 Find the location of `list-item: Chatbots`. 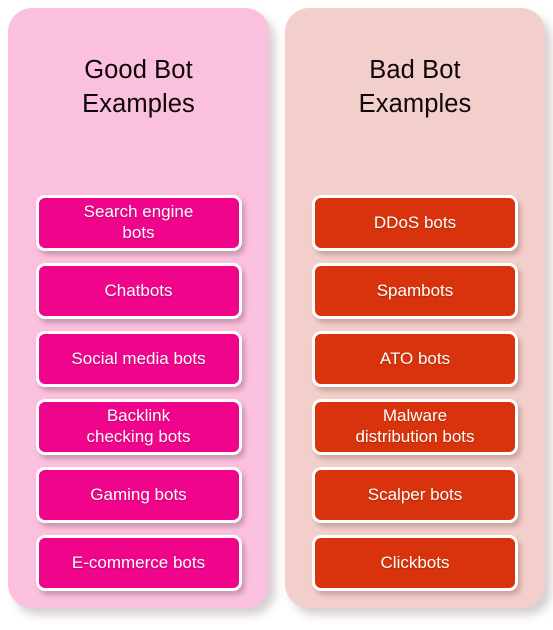

list-item: Chatbots is located at coordinates (138, 291).